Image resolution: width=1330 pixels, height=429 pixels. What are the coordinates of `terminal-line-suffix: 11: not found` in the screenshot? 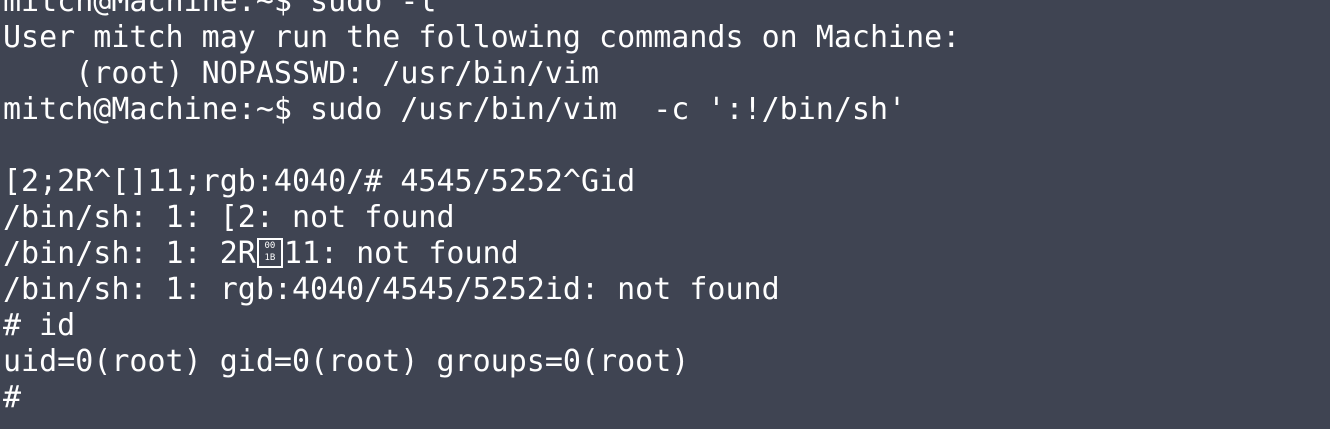 It's located at (401, 253).